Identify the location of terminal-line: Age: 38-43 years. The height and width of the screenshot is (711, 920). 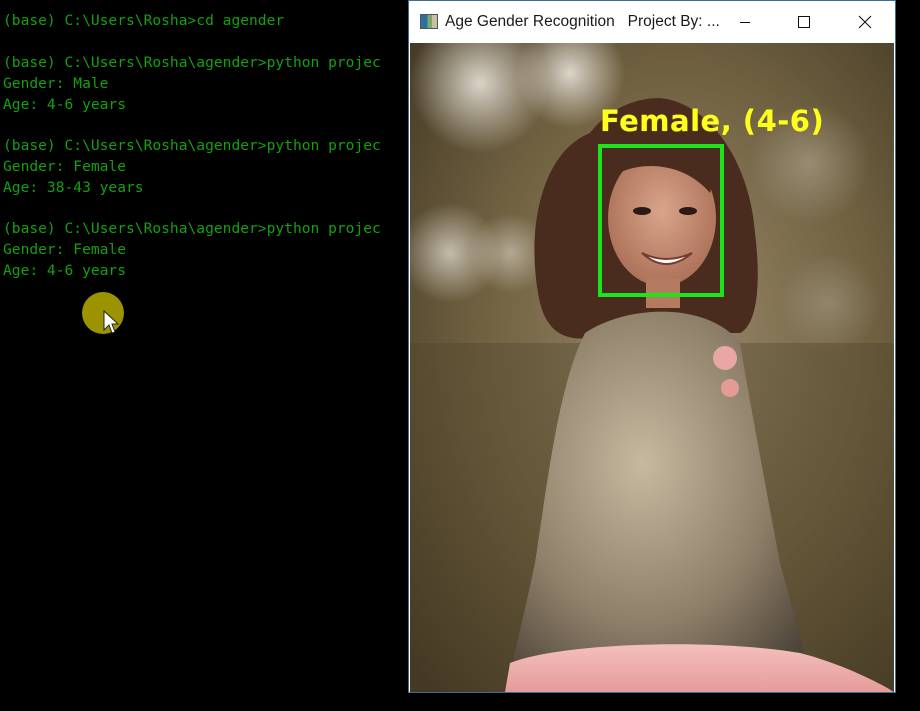
(73, 187).